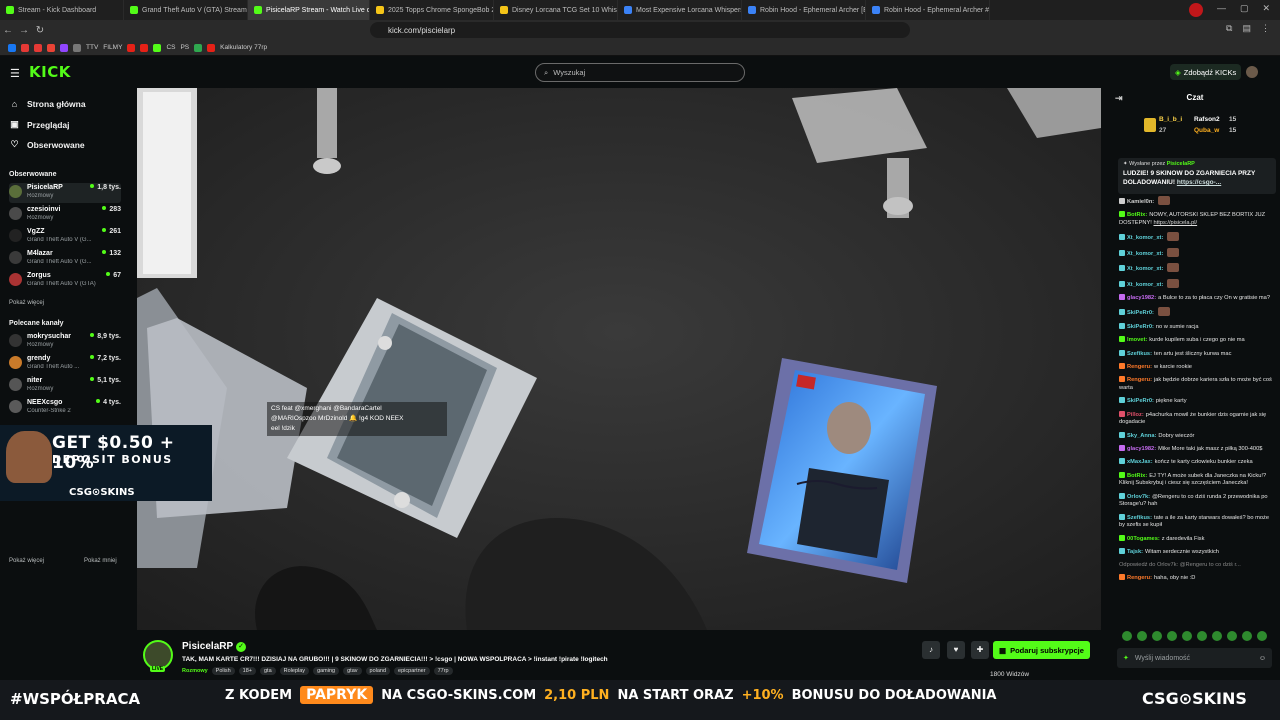 This screenshot has height=720, width=1280. I want to click on stream-tag: gtav, so click(352, 671).